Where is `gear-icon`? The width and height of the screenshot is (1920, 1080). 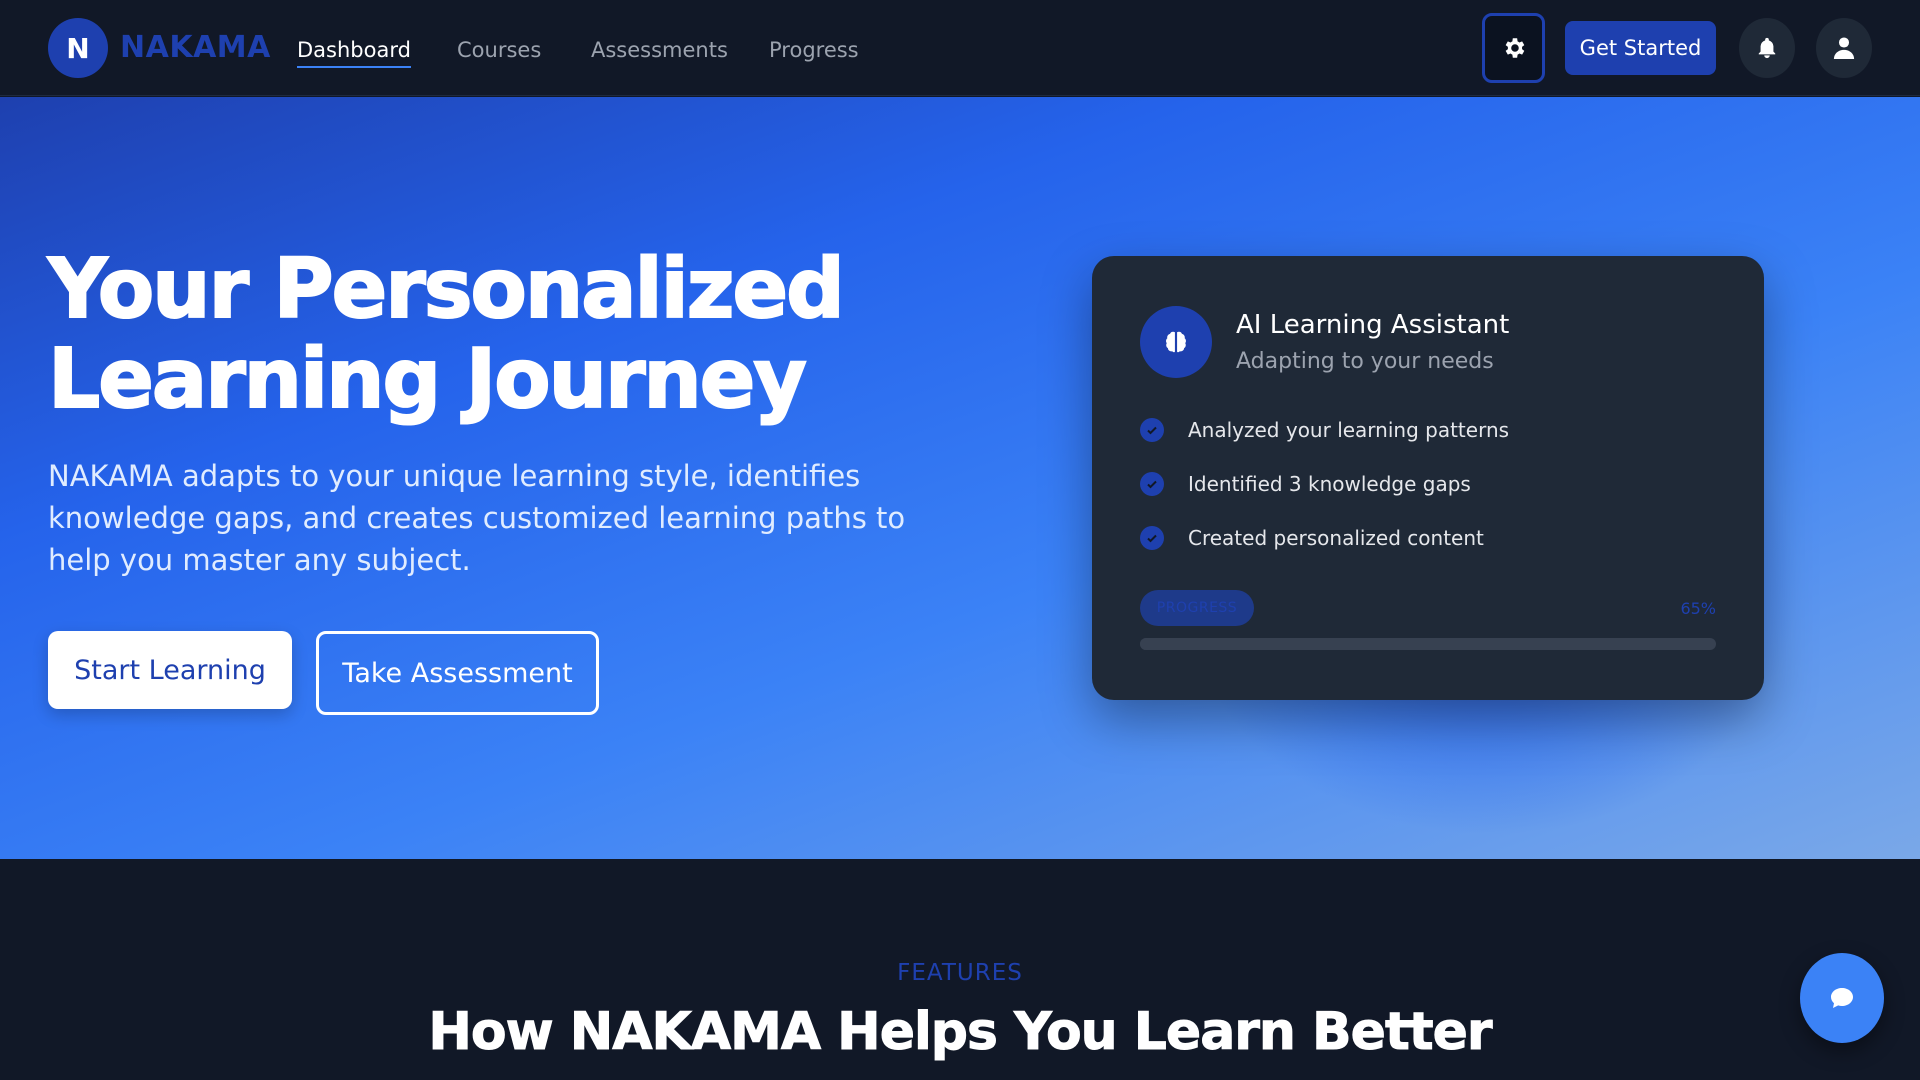
gear-icon is located at coordinates (1514, 48).